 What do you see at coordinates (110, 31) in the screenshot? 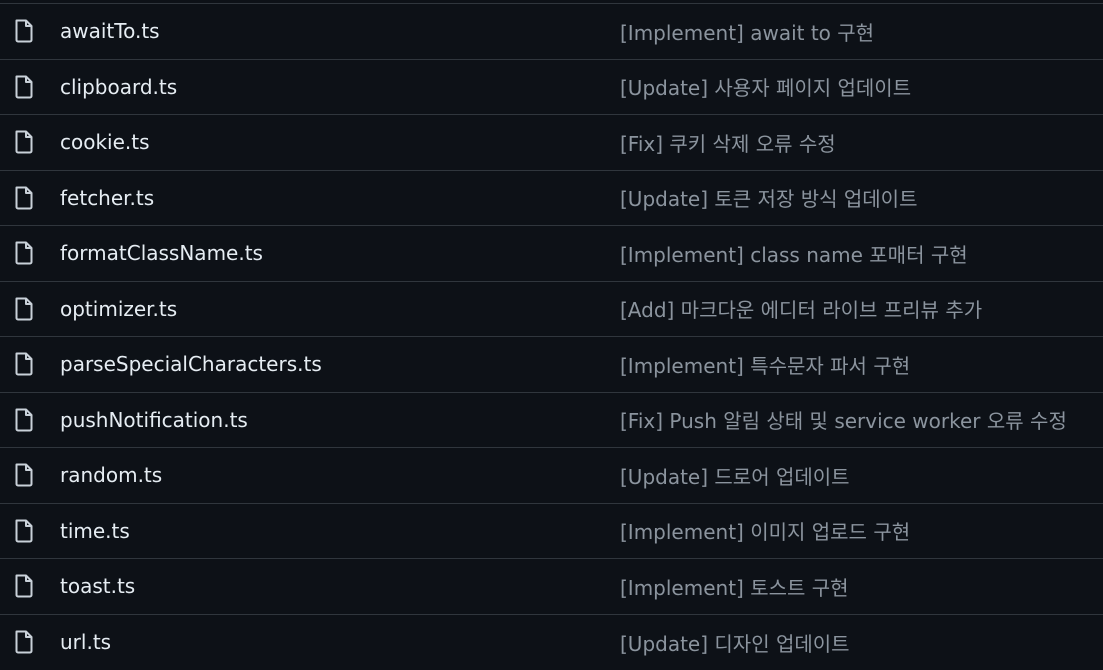
I see `file-name-link: awaitTo.ts` at bounding box center [110, 31].